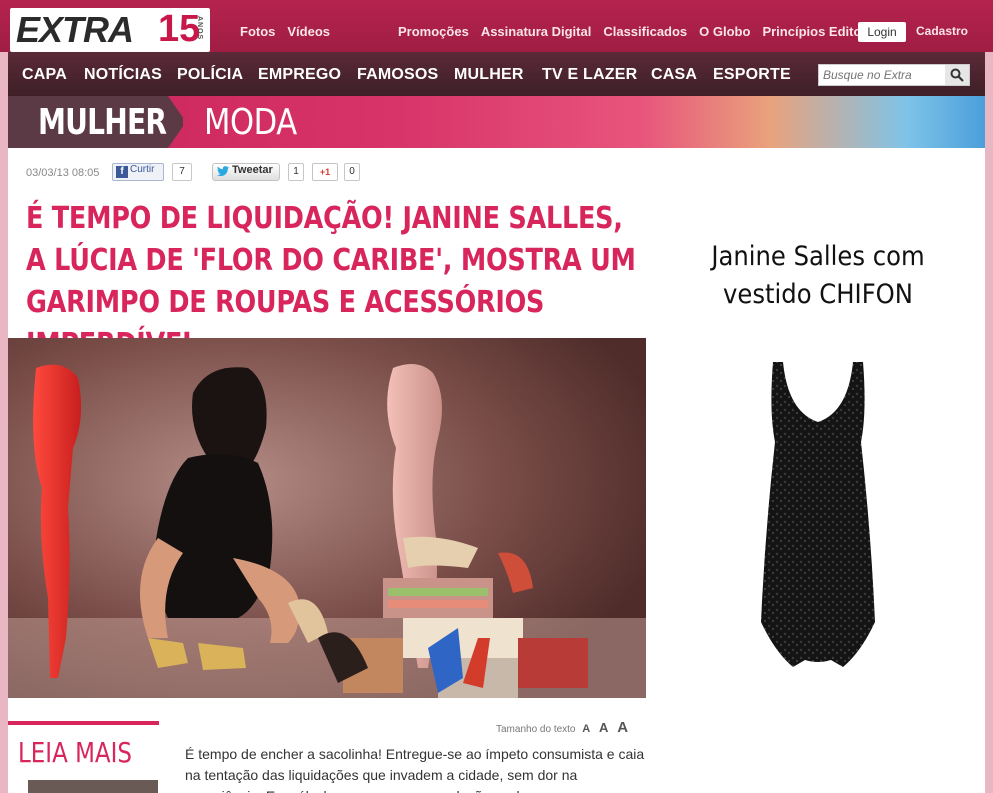 The width and height of the screenshot is (993, 793). What do you see at coordinates (645, 31) in the screenshot?
I see `link-classificados: Classificados` at bounding box center [645, 31].